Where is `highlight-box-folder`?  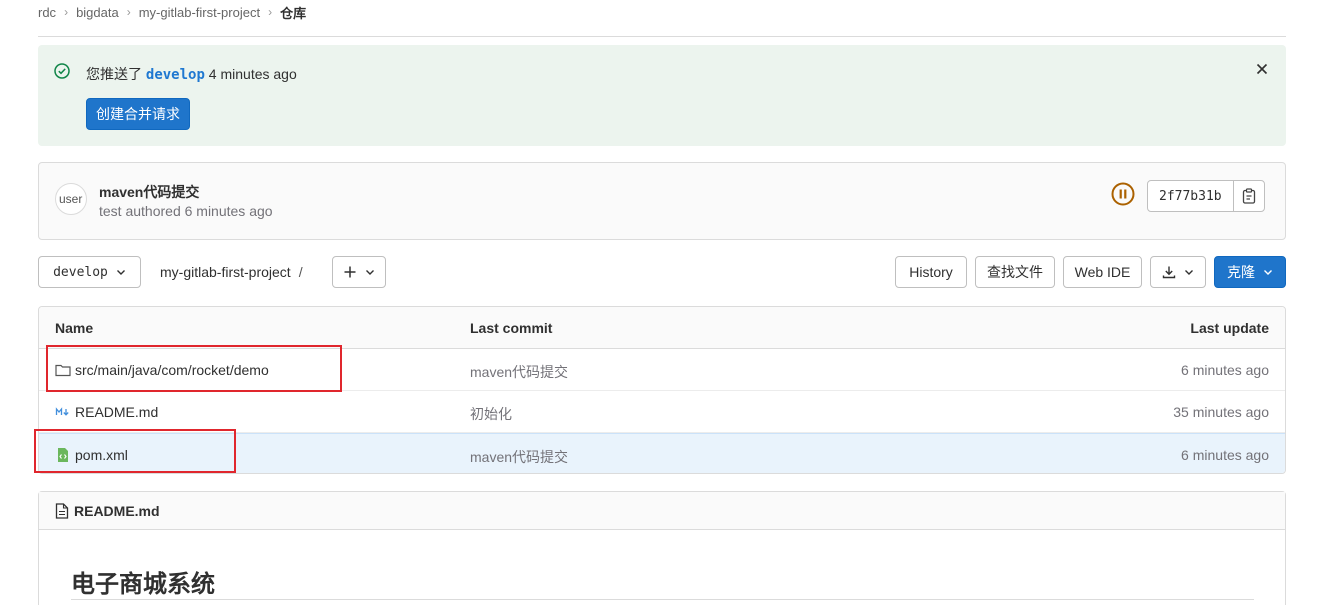
highlight-box-folder is located at coordinates (194, 368).